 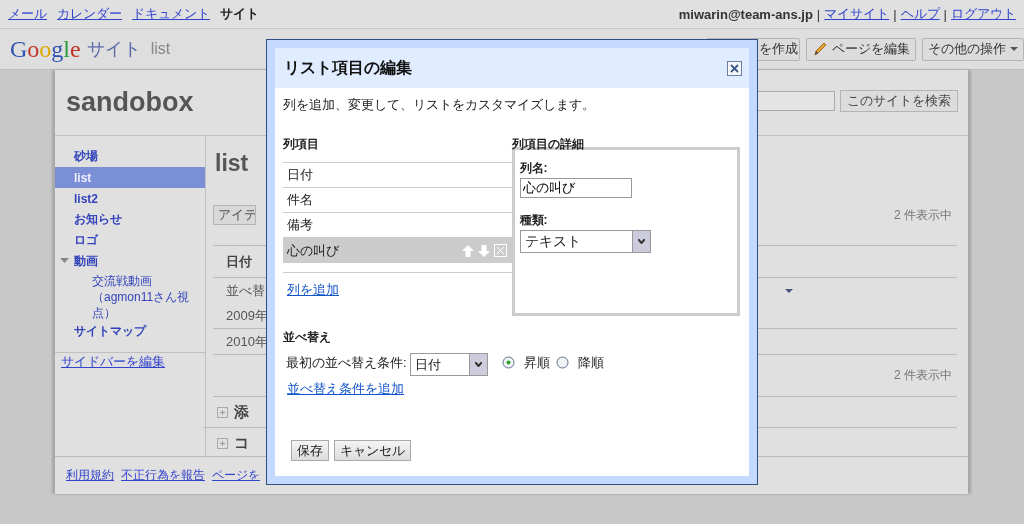 What do you see at coordinates (232, 164) in the screenshot?
I see `page-title: list` at bounding box center [232, 164].